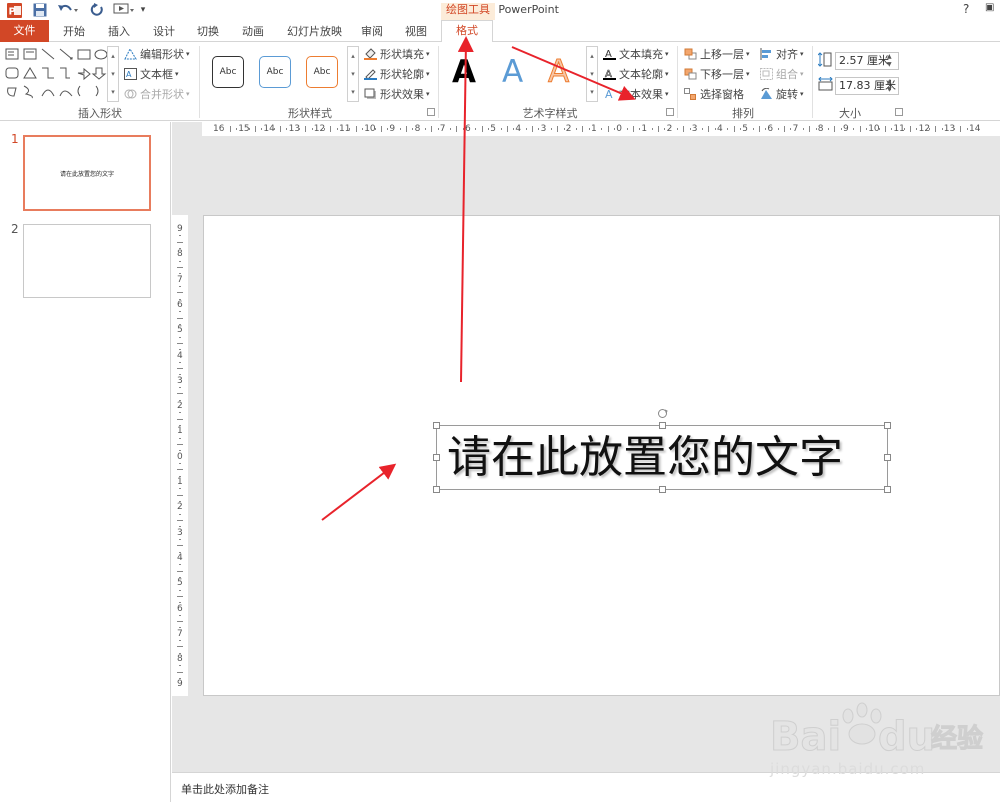 This screenshot has width=1000, height=802. What do you see at coordinates (416, 31) in the screenshot?
I see `tab-view: 视图` at bounding box center [416, 31].